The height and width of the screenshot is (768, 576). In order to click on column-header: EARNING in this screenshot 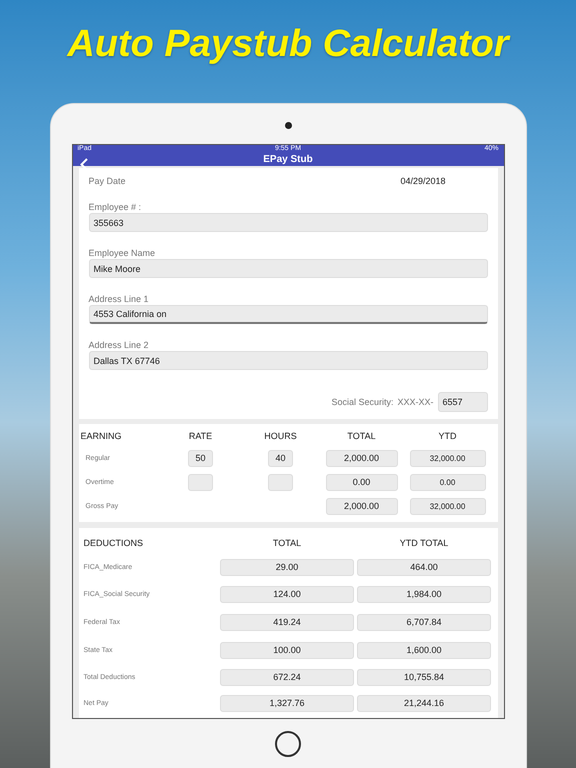, I will do `click(101, 436)`.